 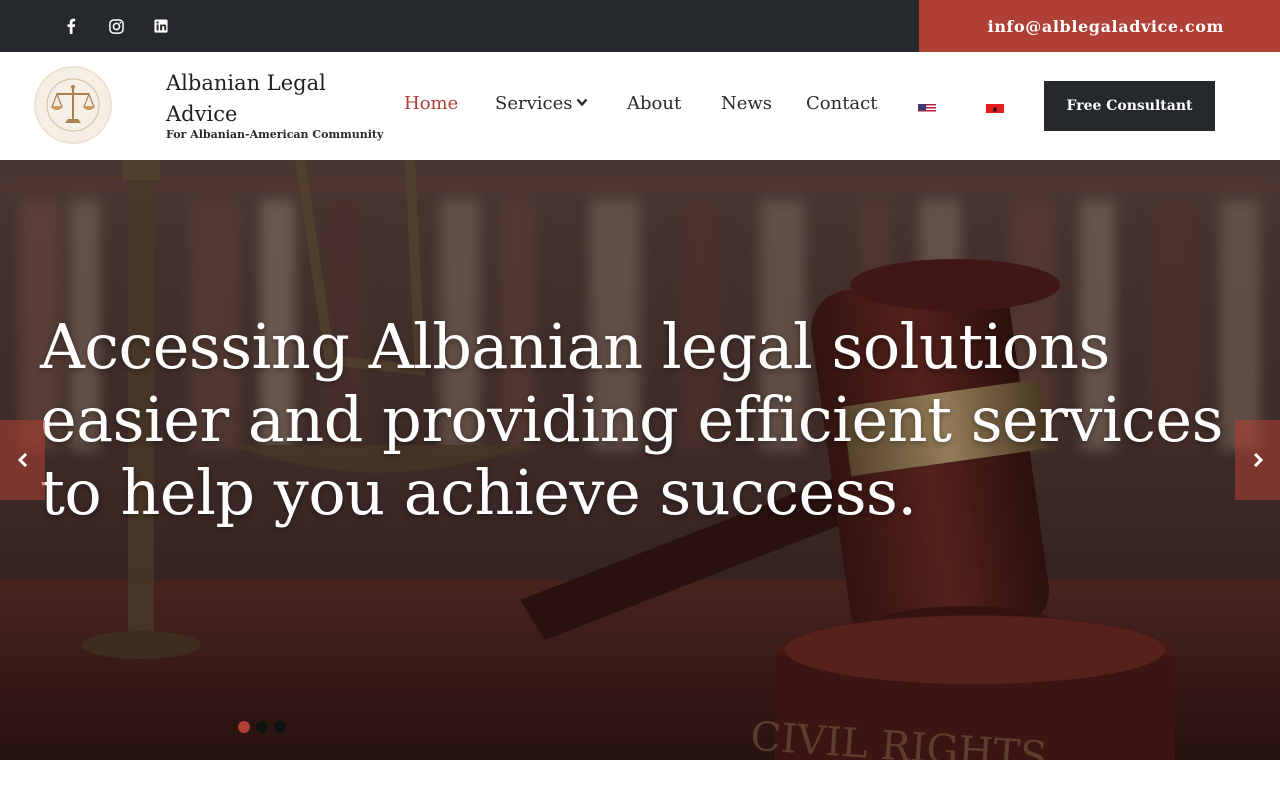 I want to click on linkedin-icon, so click(x=161, y=26).